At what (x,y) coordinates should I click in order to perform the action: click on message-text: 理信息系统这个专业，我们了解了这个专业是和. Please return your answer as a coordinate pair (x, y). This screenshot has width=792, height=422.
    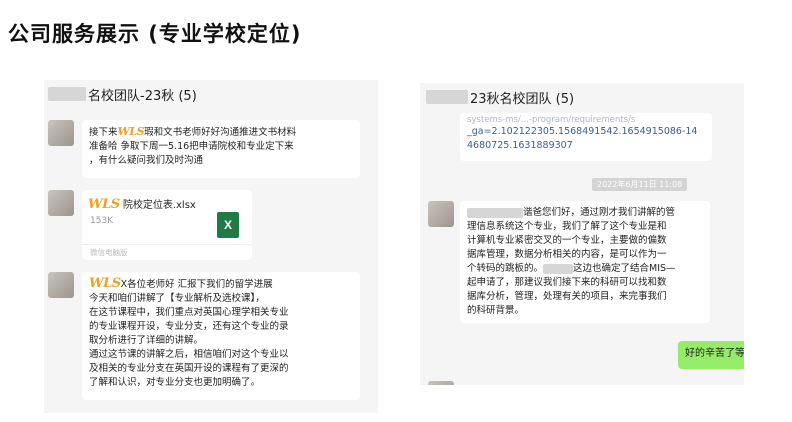
    Looking at the image, I should click on (567, 226).